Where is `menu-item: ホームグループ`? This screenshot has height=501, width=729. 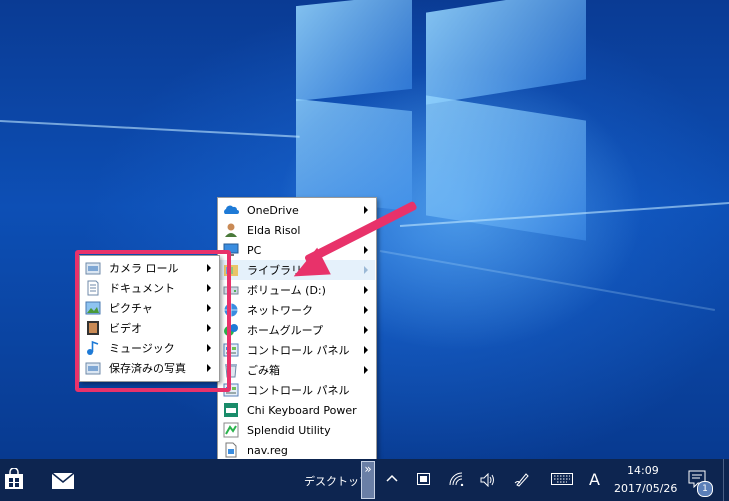 menu-item: ホームグループ is located at coordinates (297, 330).